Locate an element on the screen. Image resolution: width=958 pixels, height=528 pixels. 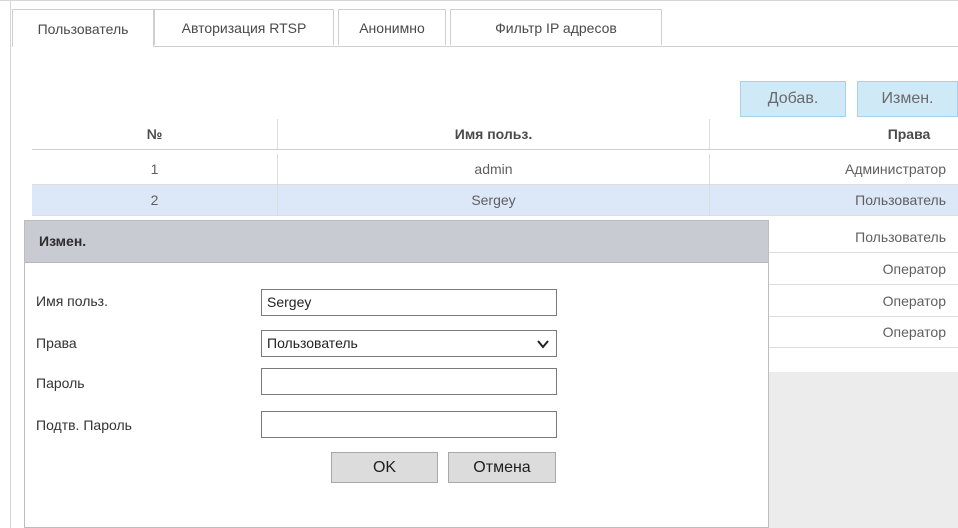
row-username: admin is located at coordinates (494, 169).